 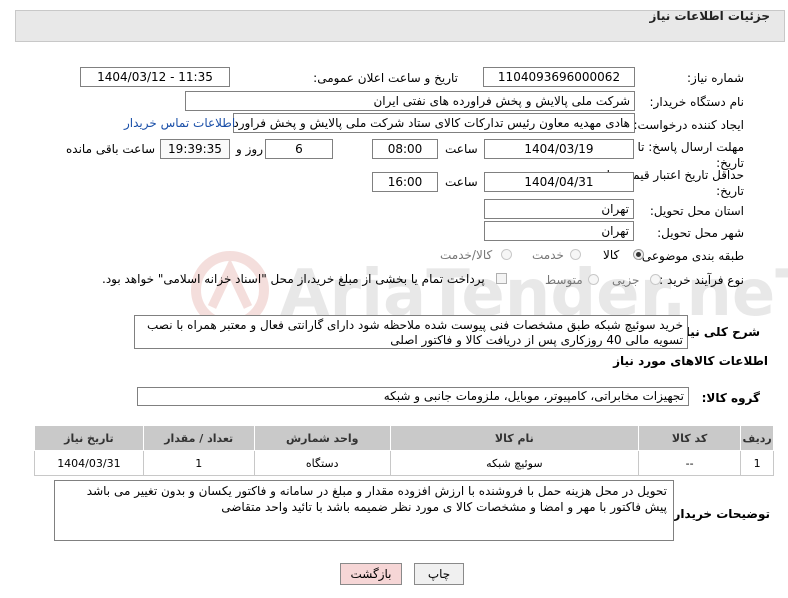 I want to click on reply-date-field: 1404/03/19, so click(x=559, y=149).